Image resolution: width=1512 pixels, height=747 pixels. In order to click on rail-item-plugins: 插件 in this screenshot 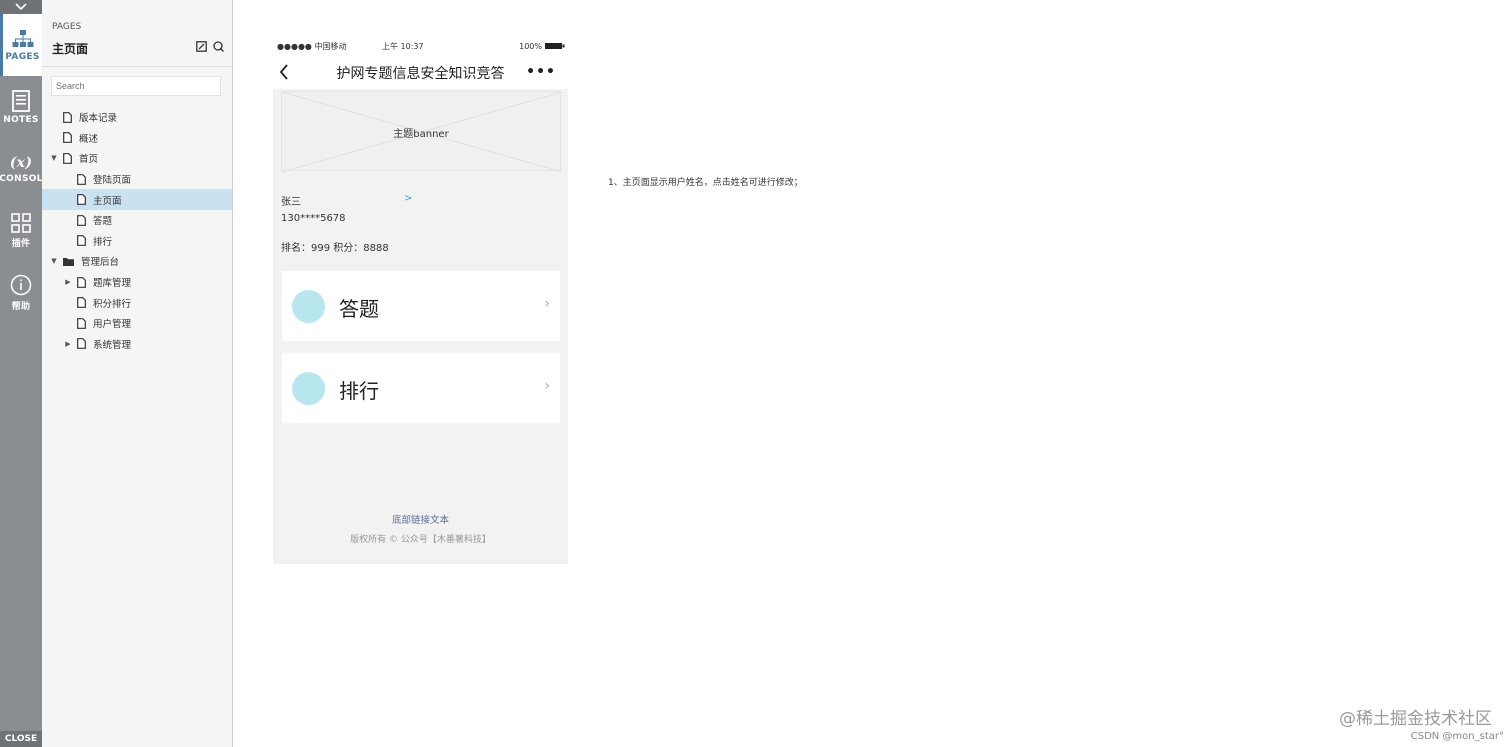, I will do `click(21, 231)`.